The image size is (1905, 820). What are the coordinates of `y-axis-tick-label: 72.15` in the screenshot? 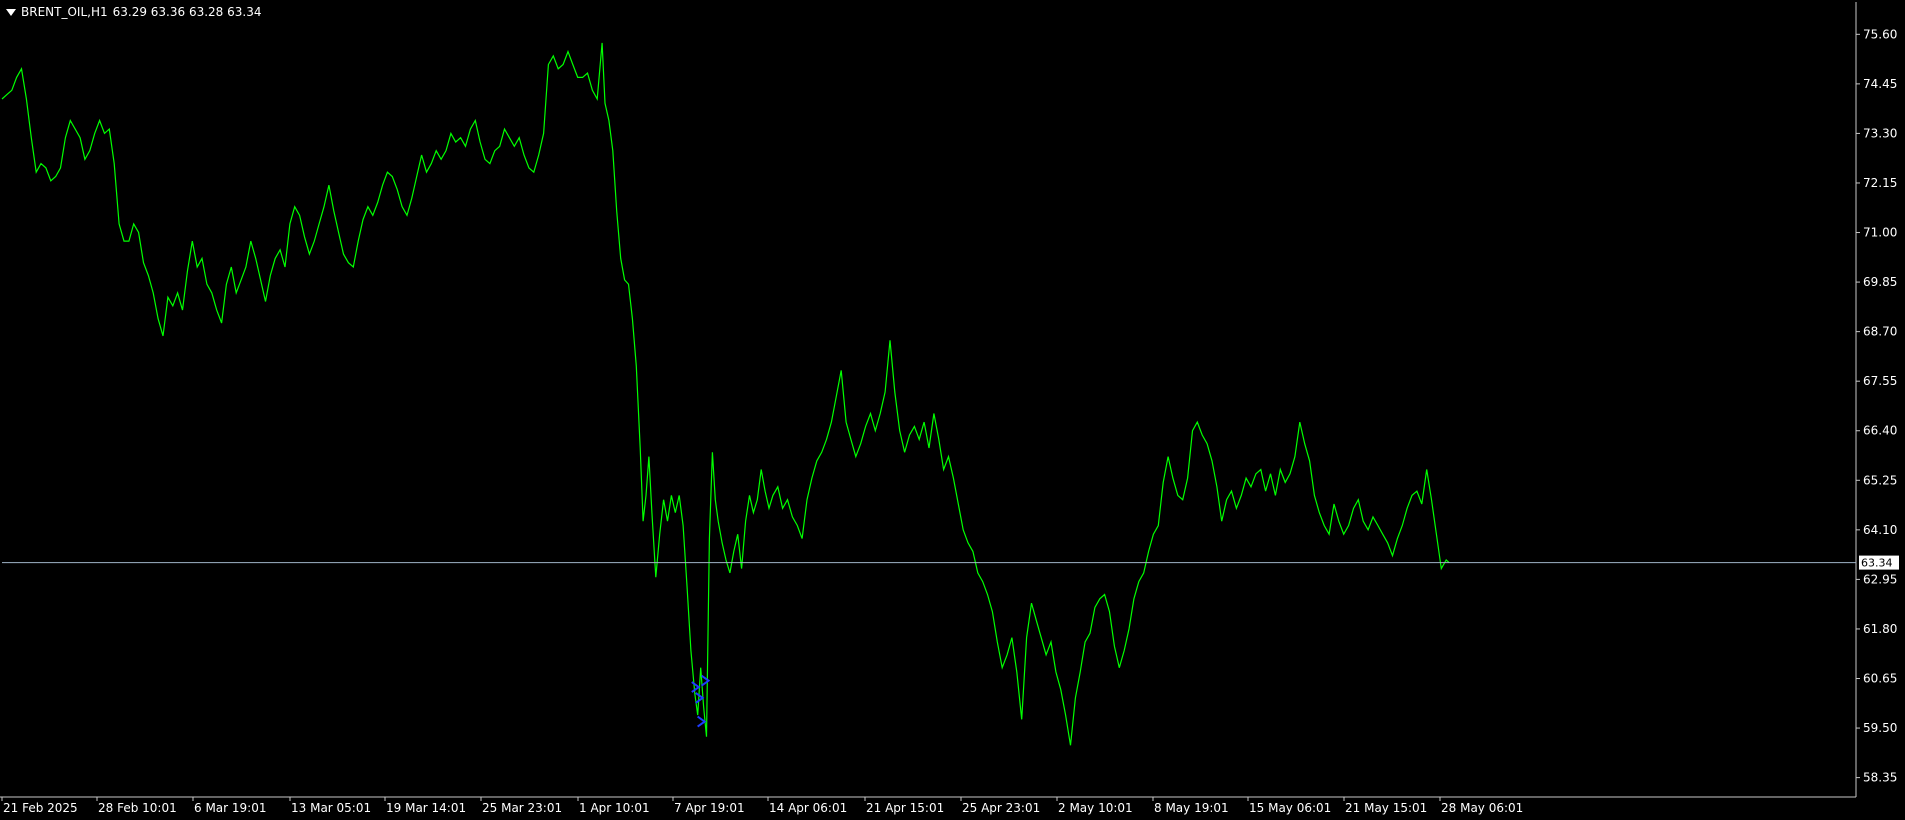 It's located at (1880, 183).